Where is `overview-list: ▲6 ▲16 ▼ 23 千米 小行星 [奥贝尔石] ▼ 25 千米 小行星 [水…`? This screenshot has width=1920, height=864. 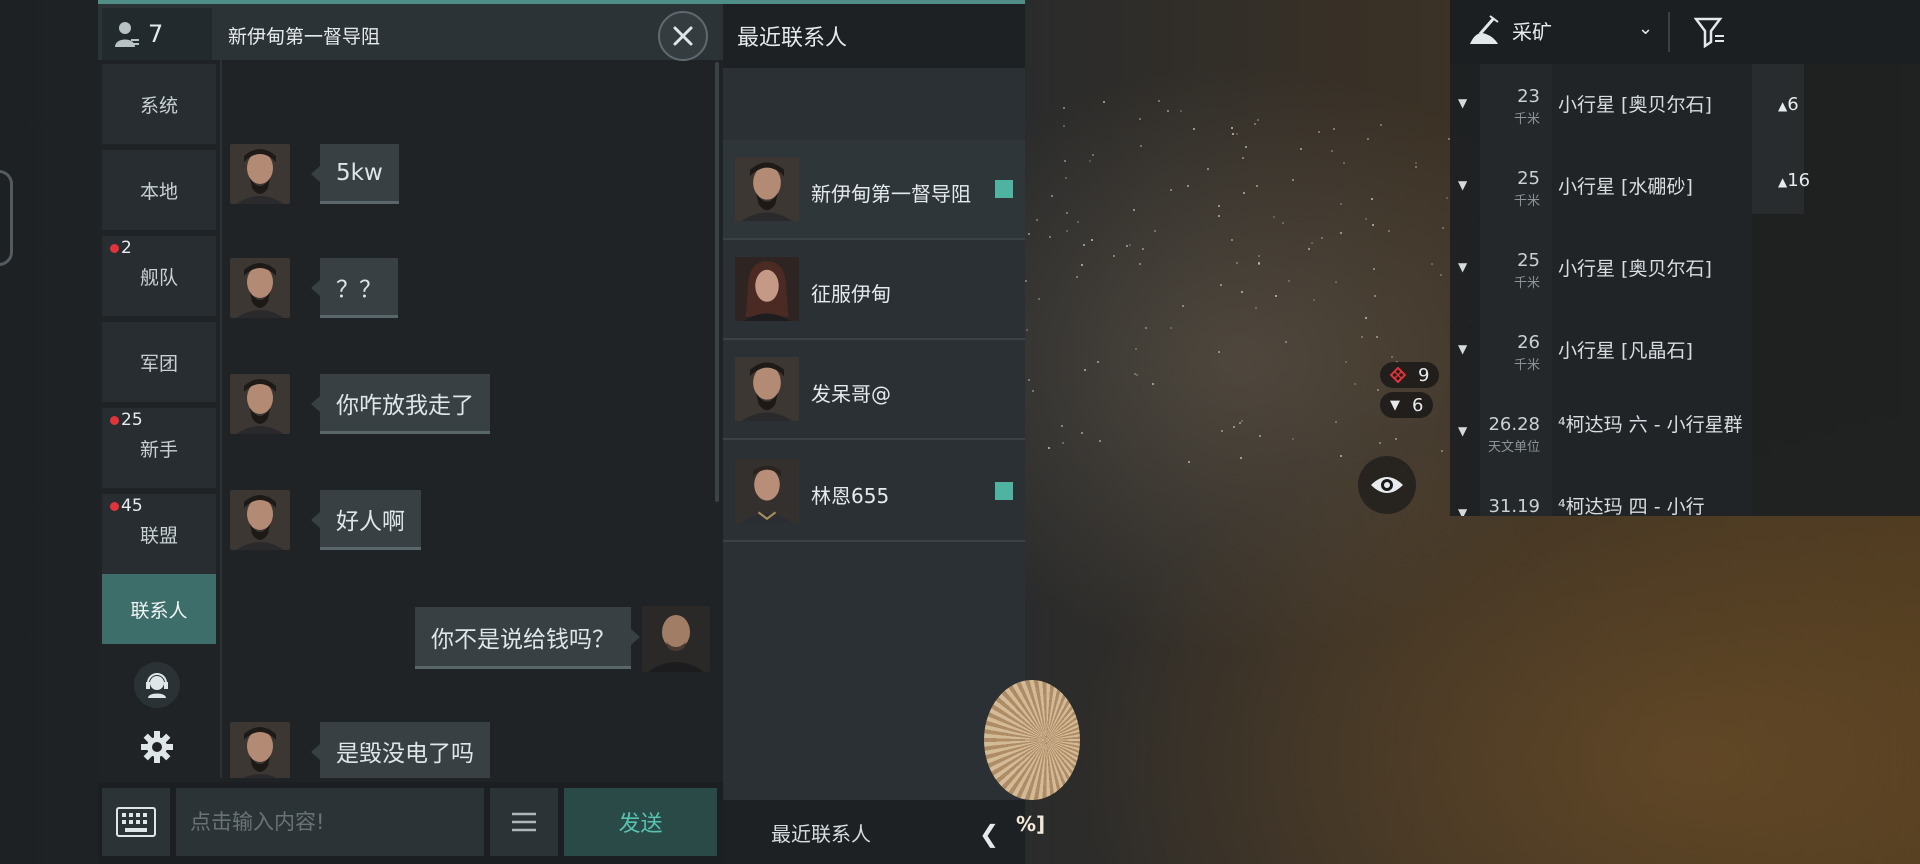
overview-list: ▲6 ▲16 ▼ 23 千米 小行星 [奥贝尔石] ▼ 25 千米 小行星 [水… is located at coordinates (1685, 290).